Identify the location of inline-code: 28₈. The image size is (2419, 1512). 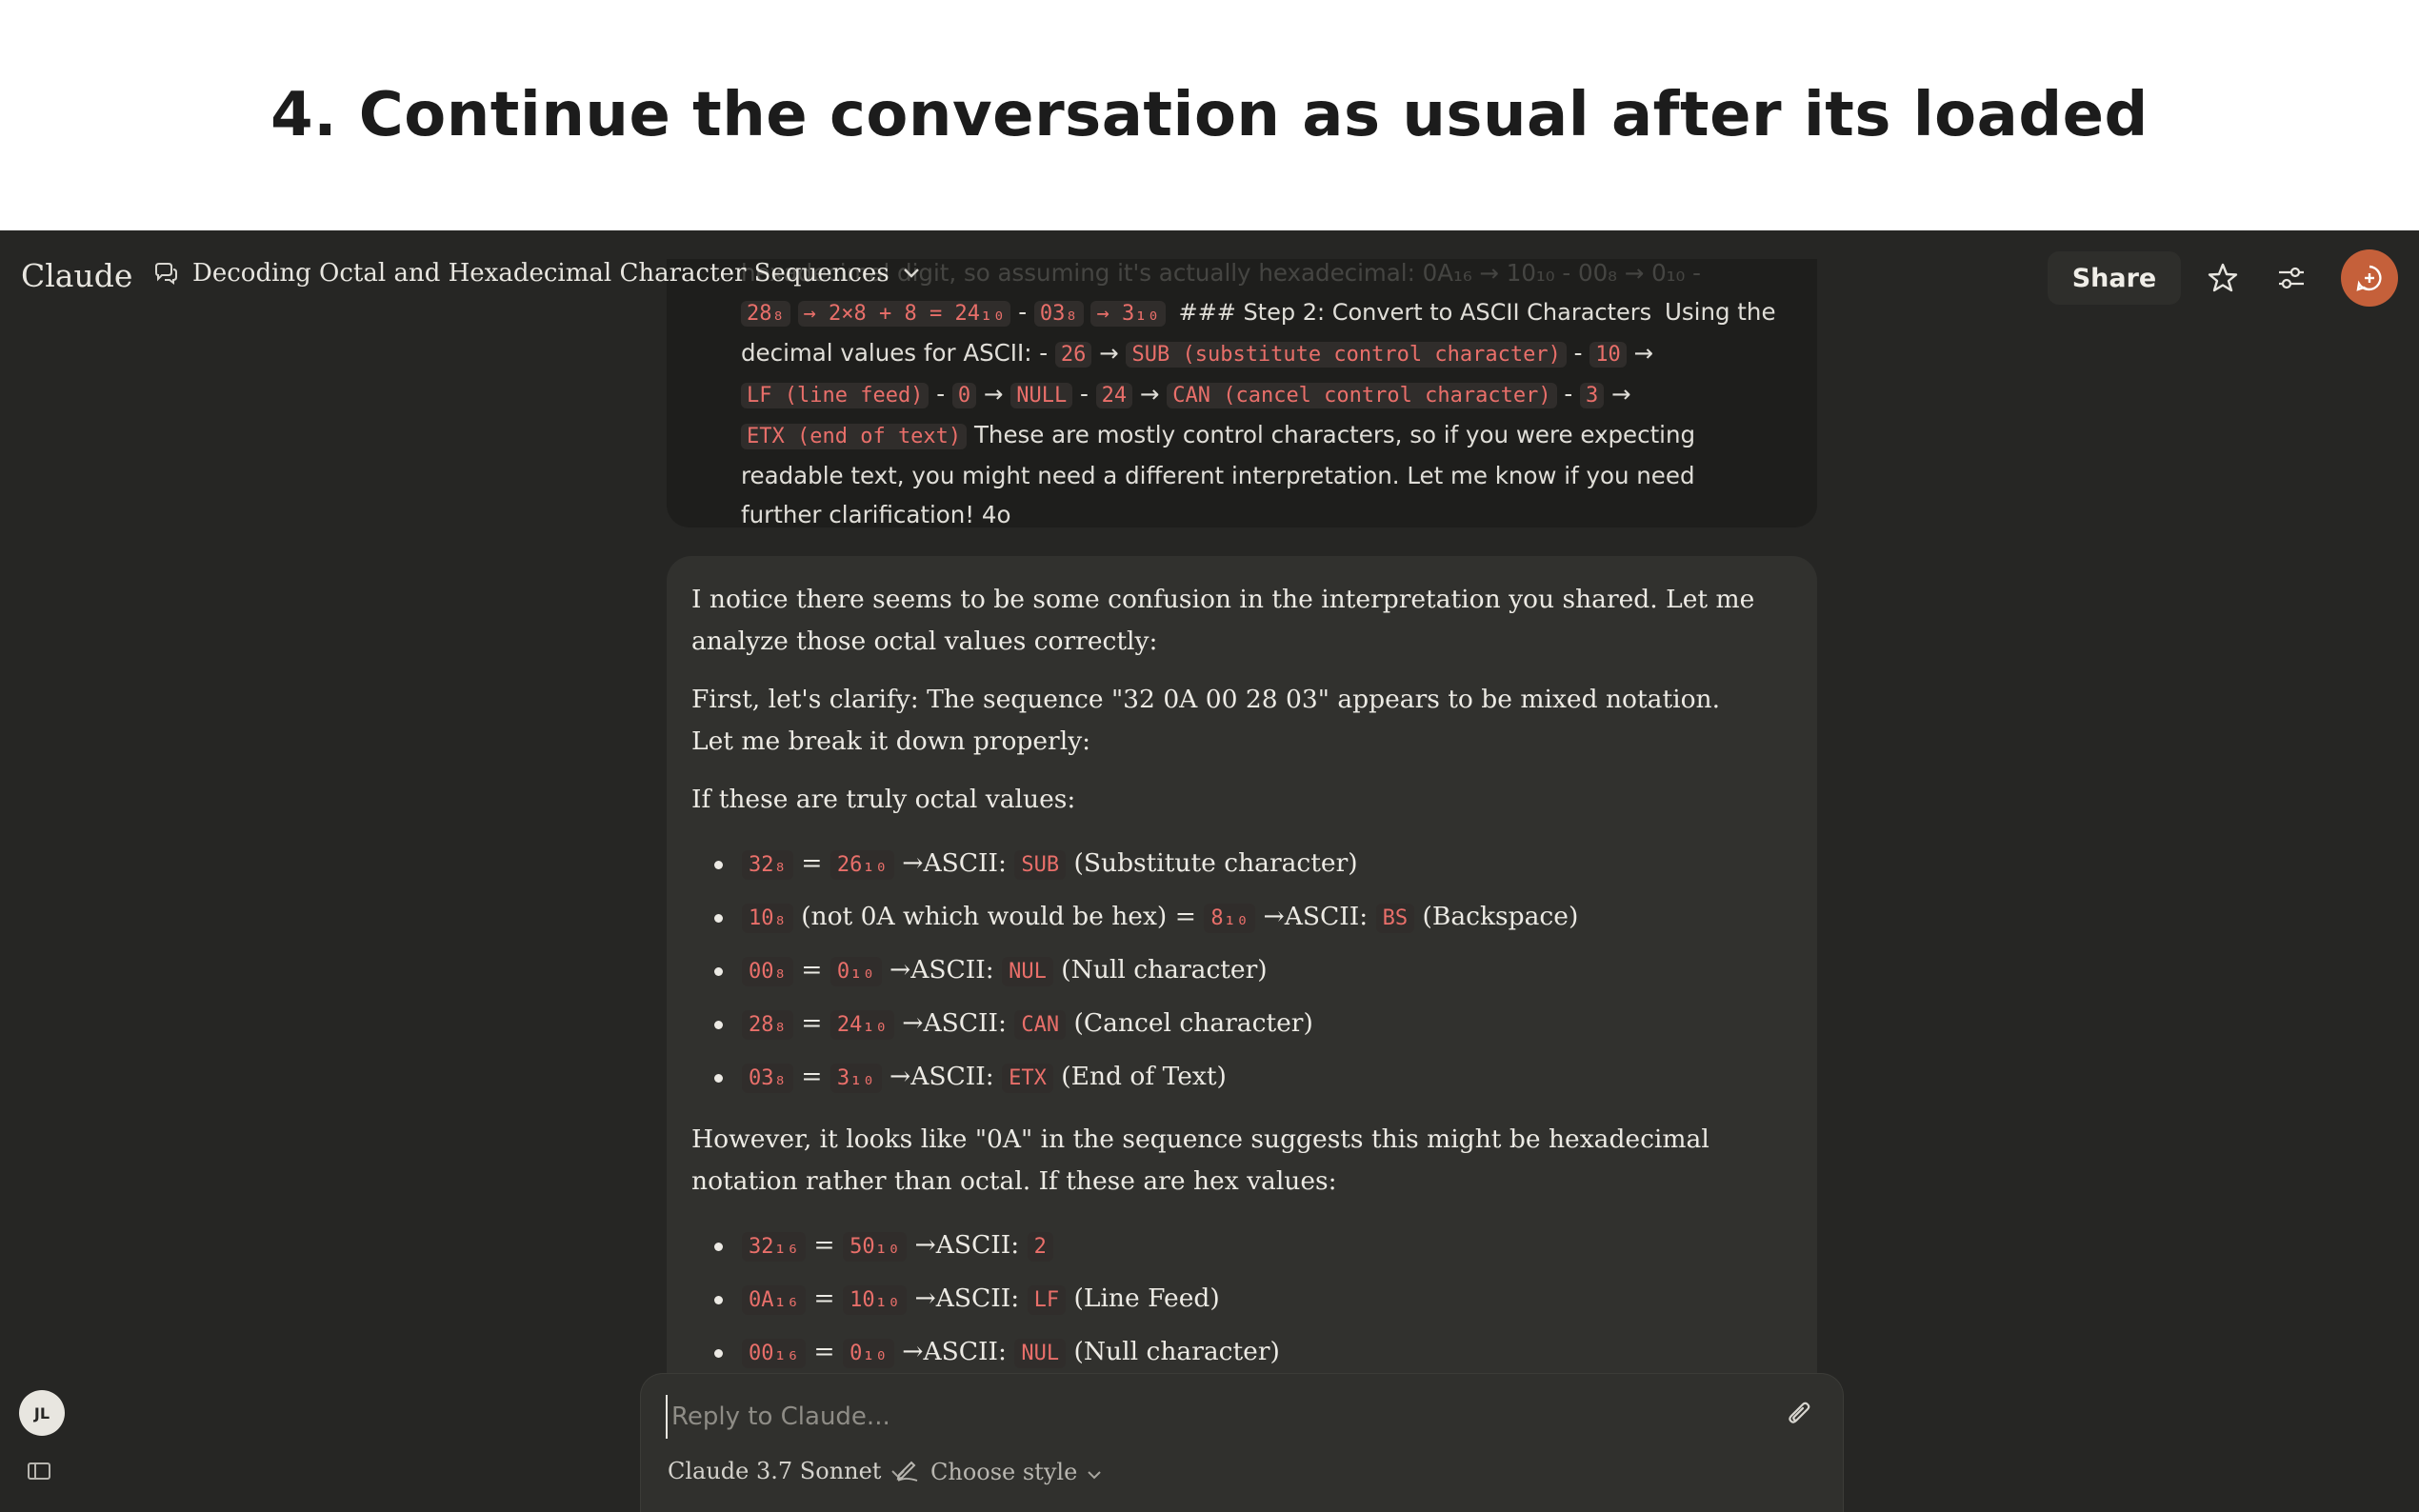
(767, 1025).